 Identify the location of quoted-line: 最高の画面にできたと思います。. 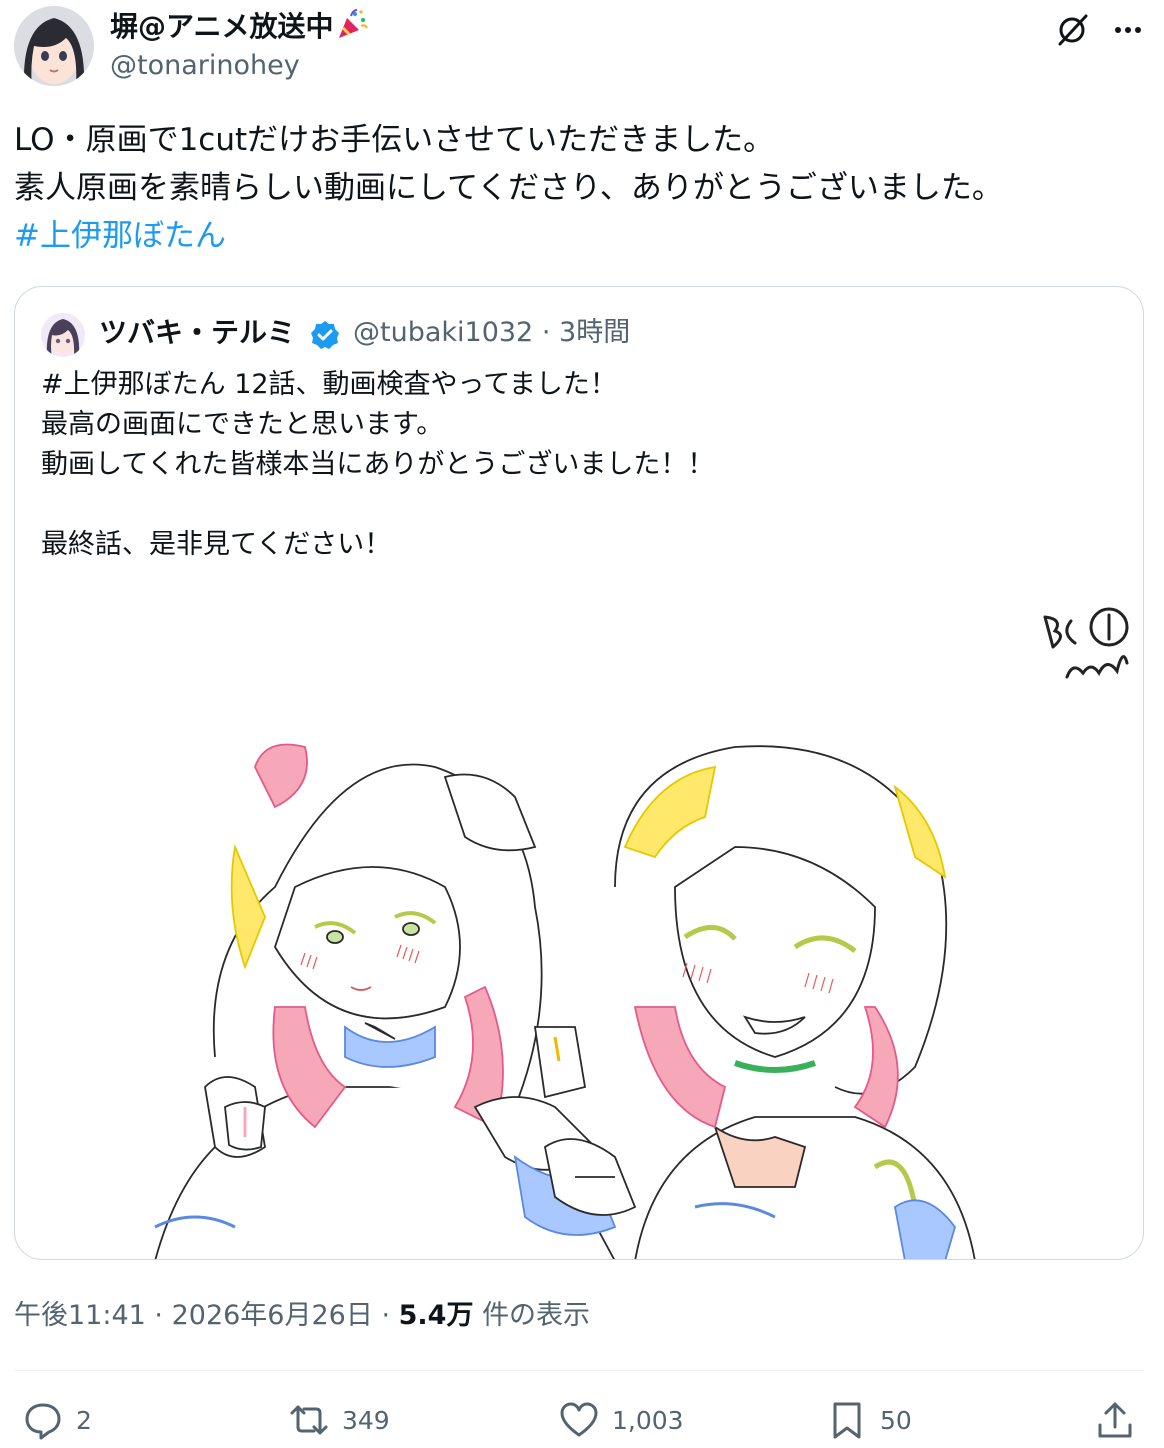
(242, 424).